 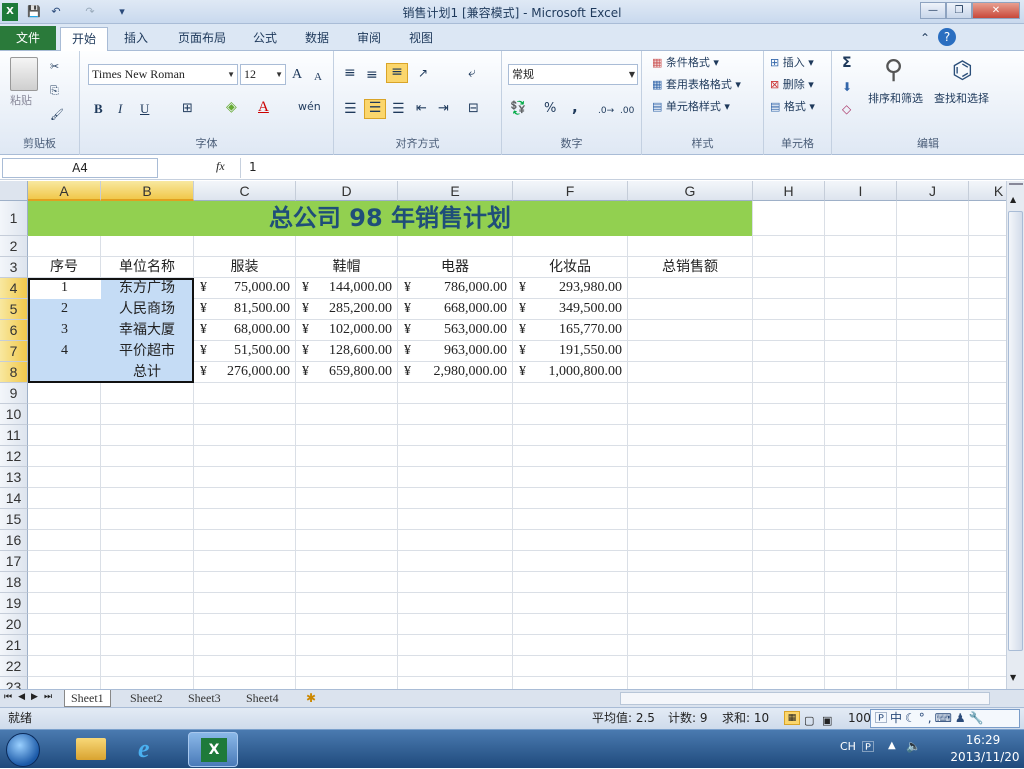 What do you see at coordinates (473, 109) in the screenshot?
I see `merge-center-icon: ⊟` at bounding box center [473, 109].